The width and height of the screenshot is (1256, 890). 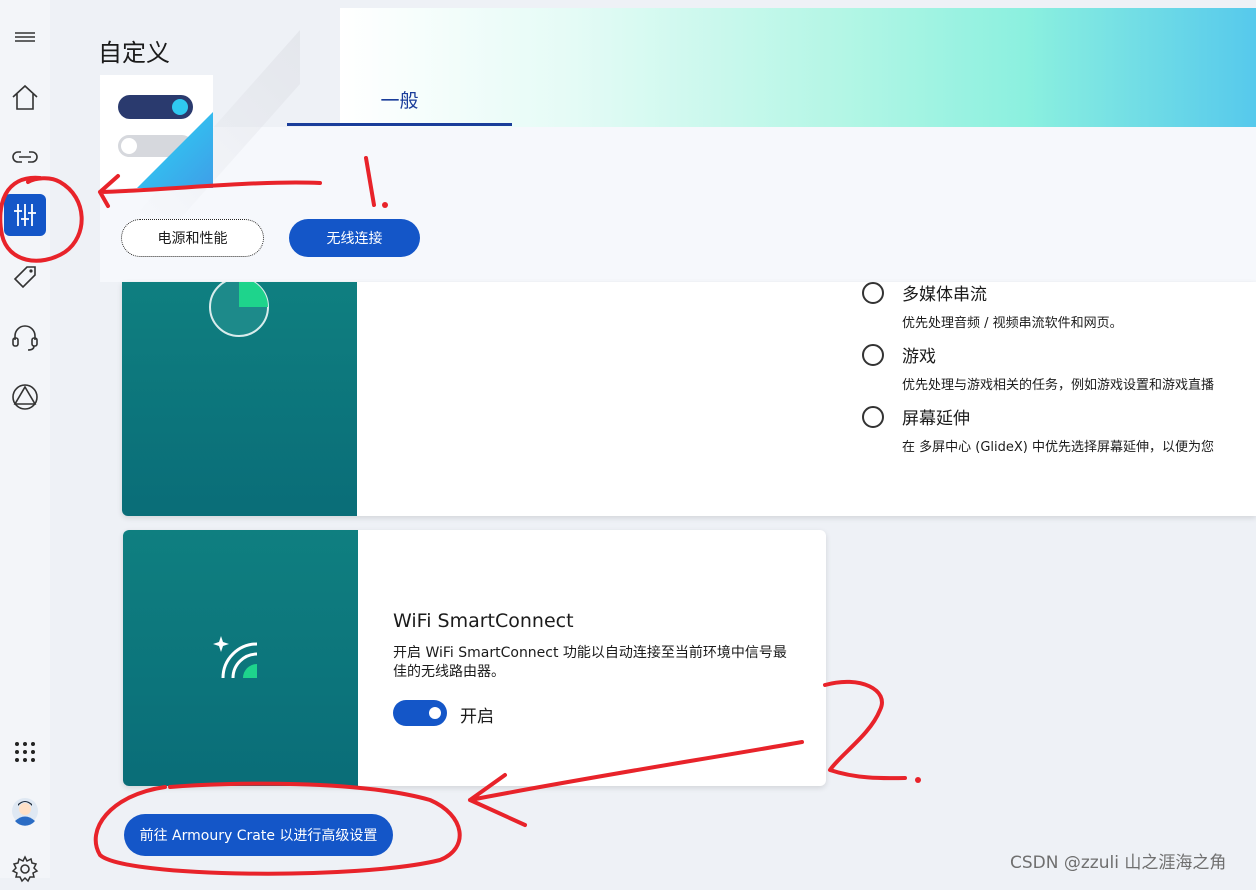 I want to click on wifi-card-media, so click(x=240, y=658).